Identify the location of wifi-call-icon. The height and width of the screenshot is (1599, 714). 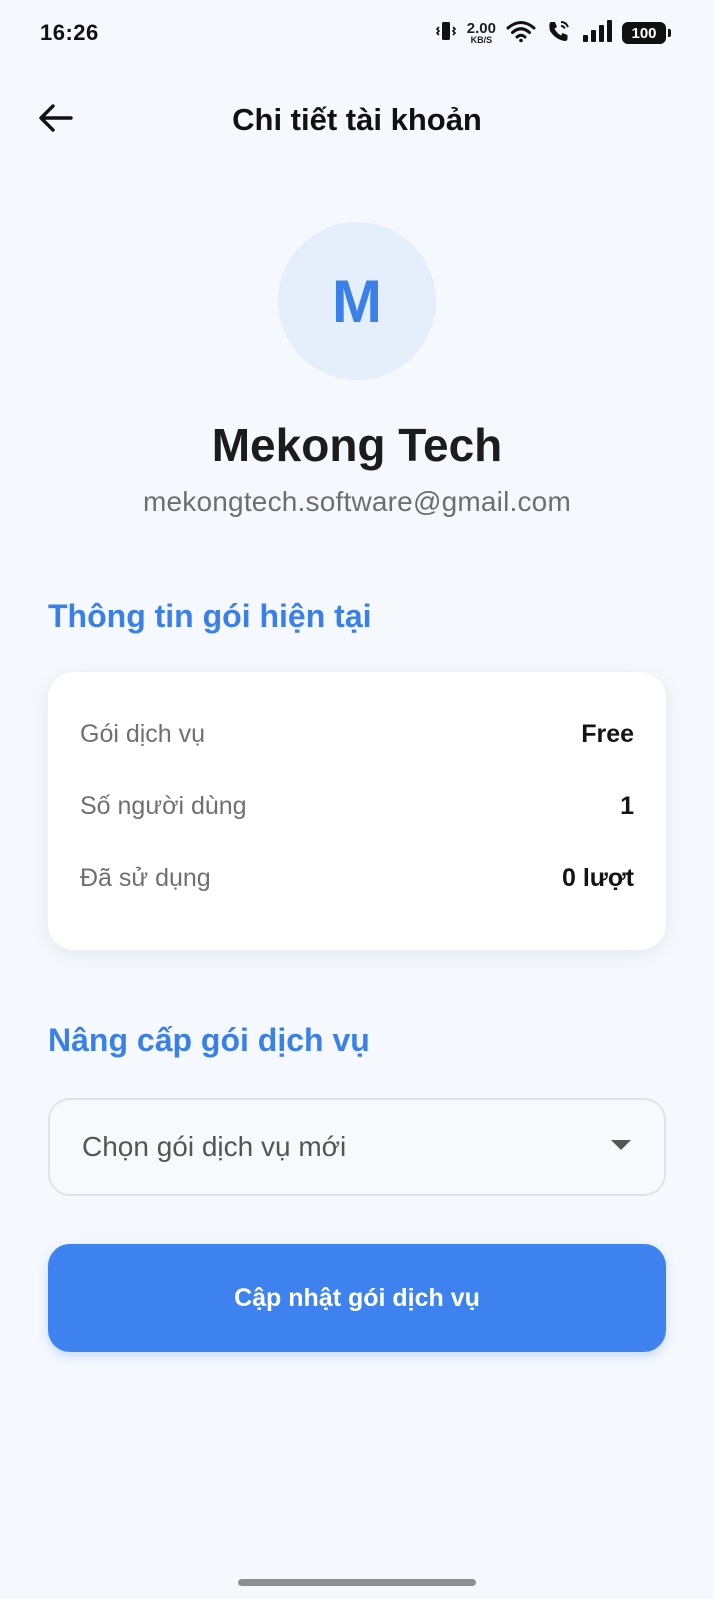
(559, 33).